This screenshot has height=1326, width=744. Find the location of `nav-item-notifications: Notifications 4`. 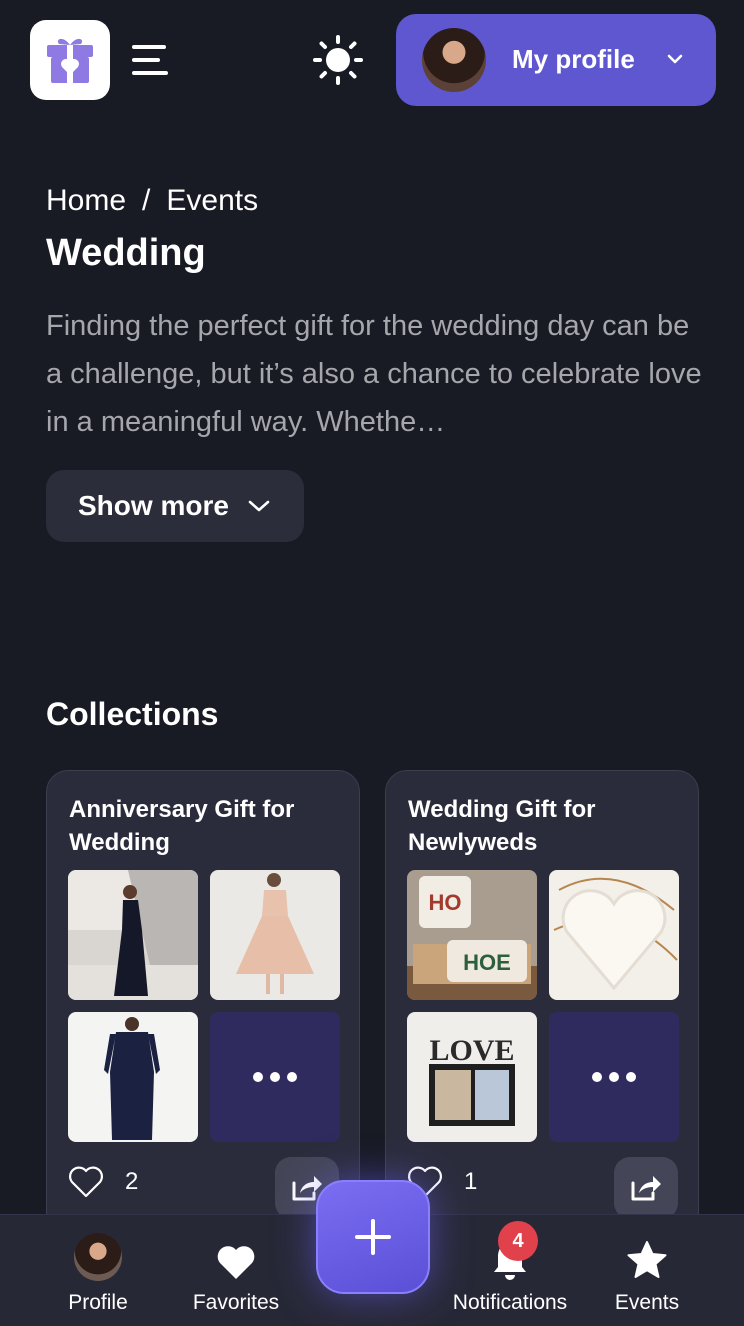

nav-item-notifications: Notifications 4 is located at coordinates (510, 1270).